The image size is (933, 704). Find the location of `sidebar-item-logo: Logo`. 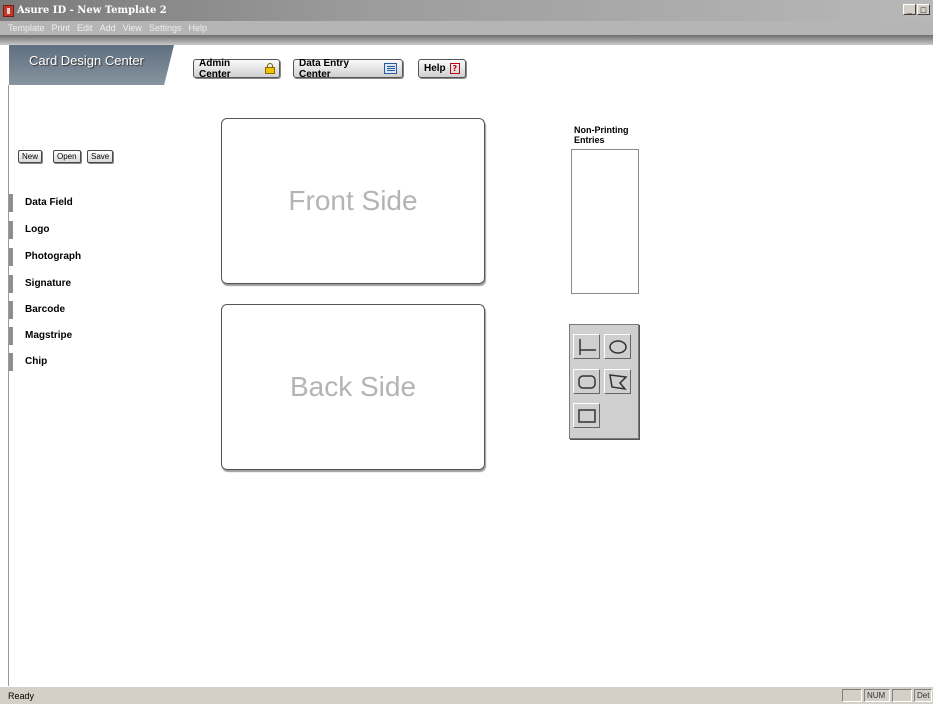

sidebar-item-logo: Logo is located at coordinates (84, 230).